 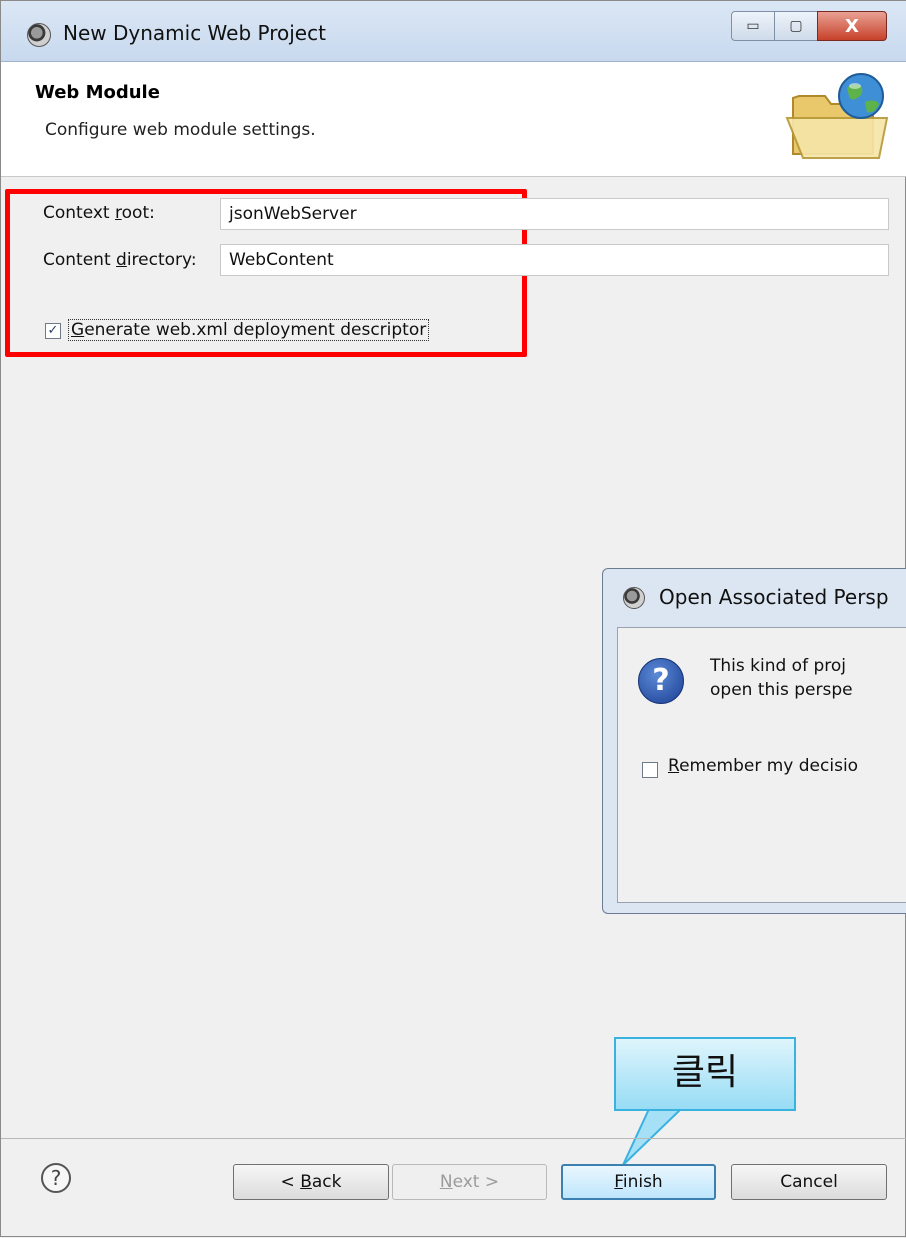 I want to click on folder-globe-icon, so click(x=837, y=116).